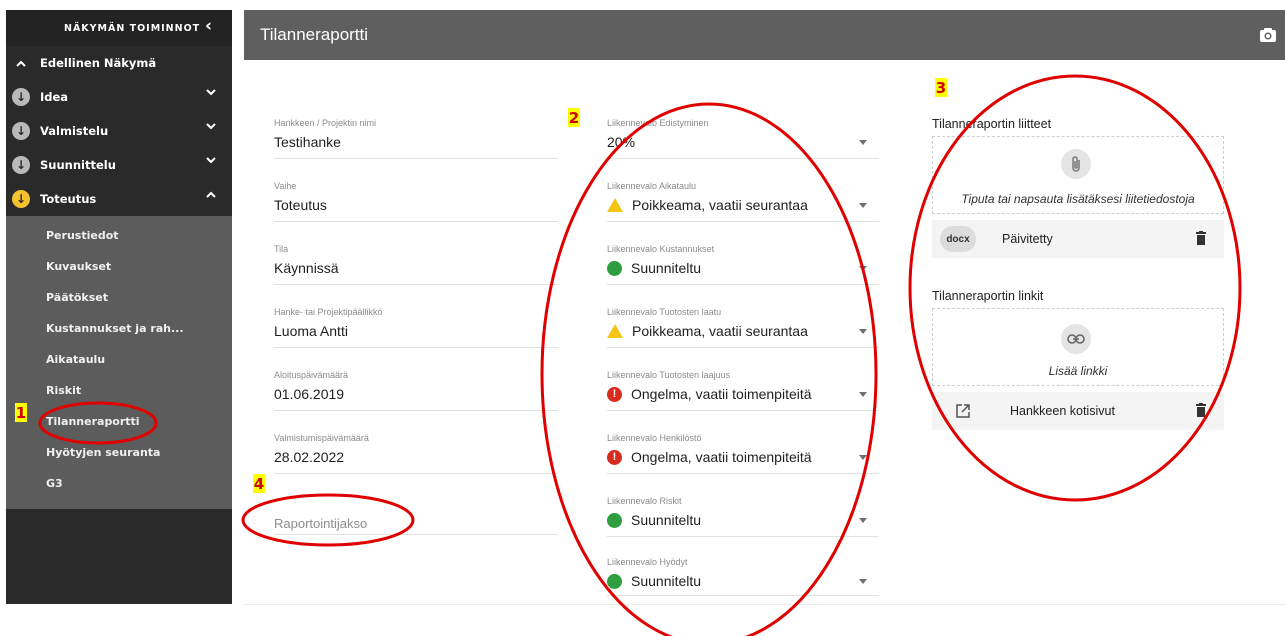 This screenshot has height=636, width=1285. Describe the element at coordinates (743, 138) in the screenshot. I see `traffic-light-progress-select: Liikennevalo Edistyminen 20%` at that location.